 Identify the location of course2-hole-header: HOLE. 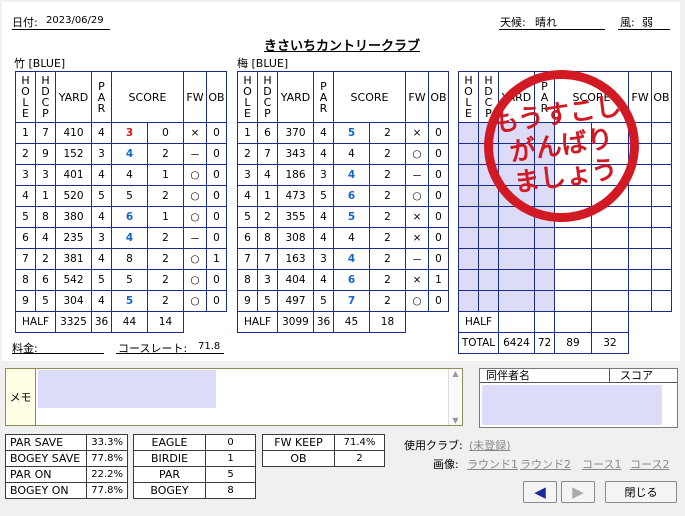
(247, 97).